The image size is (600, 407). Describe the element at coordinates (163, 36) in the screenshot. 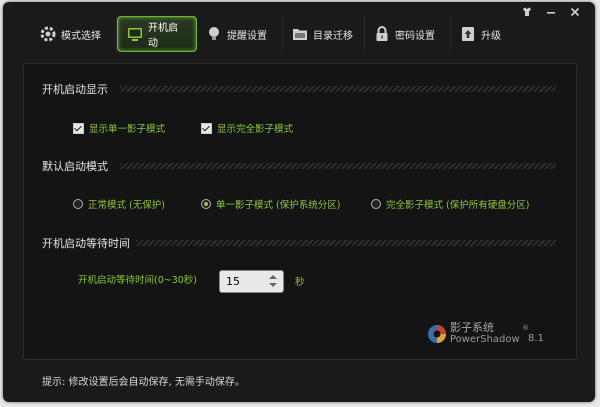

I see `tab-label: 开机启动` at that location.